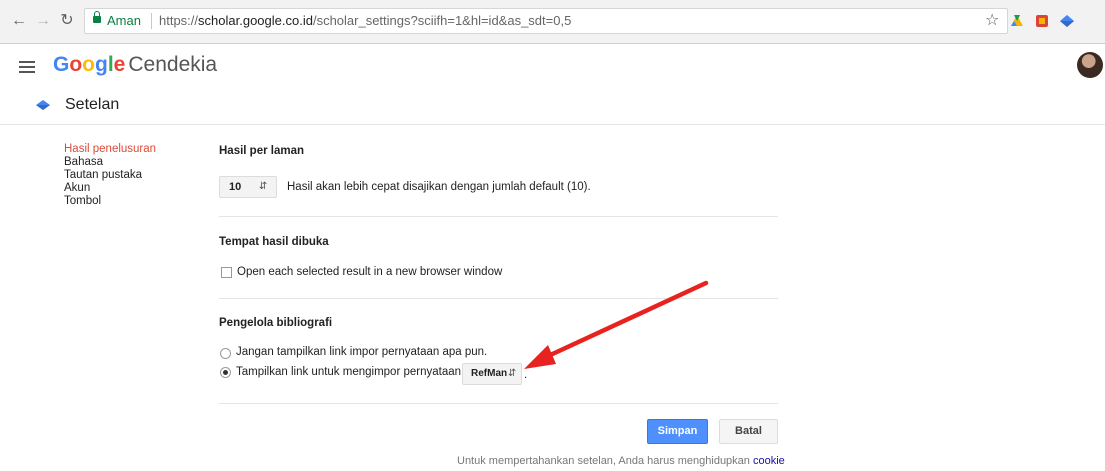 The height and width of the screenshot is (471, 1105). I want to click on logo-letter: g, so click(101, 64).